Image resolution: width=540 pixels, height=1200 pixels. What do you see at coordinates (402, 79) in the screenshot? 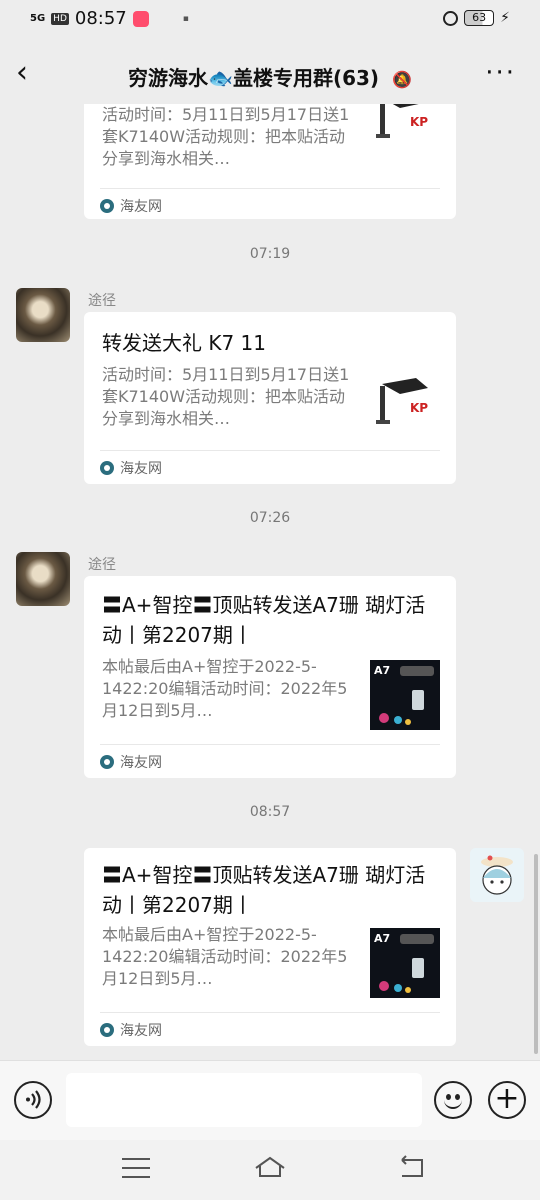
I see `bell-off-icon: 🔕` at bounding box center [402, 79].